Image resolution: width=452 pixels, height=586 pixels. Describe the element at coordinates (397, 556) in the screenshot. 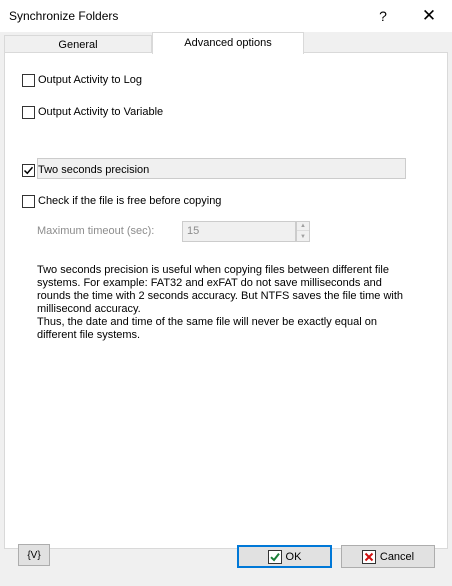

I see `cancel-label: Cancel` at that location.